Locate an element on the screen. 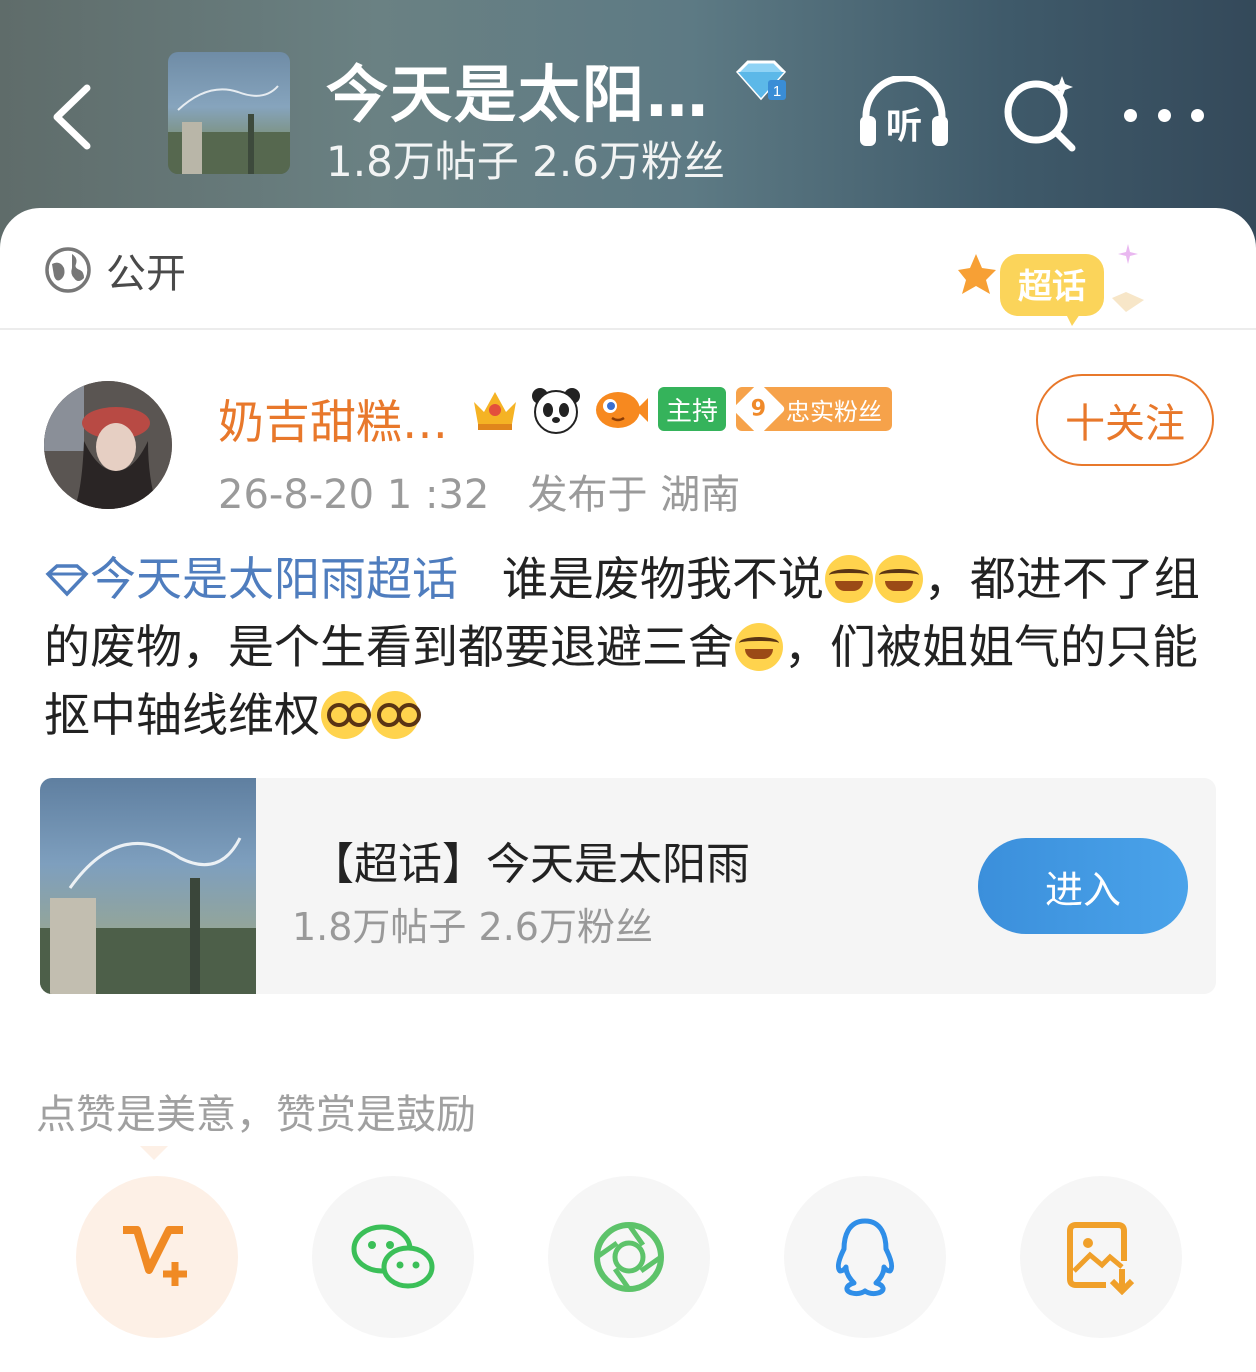 This screenshot has width=1256, height=1372. post-time: 26-8-20 1 :32 is located at coordinates (354, 495).